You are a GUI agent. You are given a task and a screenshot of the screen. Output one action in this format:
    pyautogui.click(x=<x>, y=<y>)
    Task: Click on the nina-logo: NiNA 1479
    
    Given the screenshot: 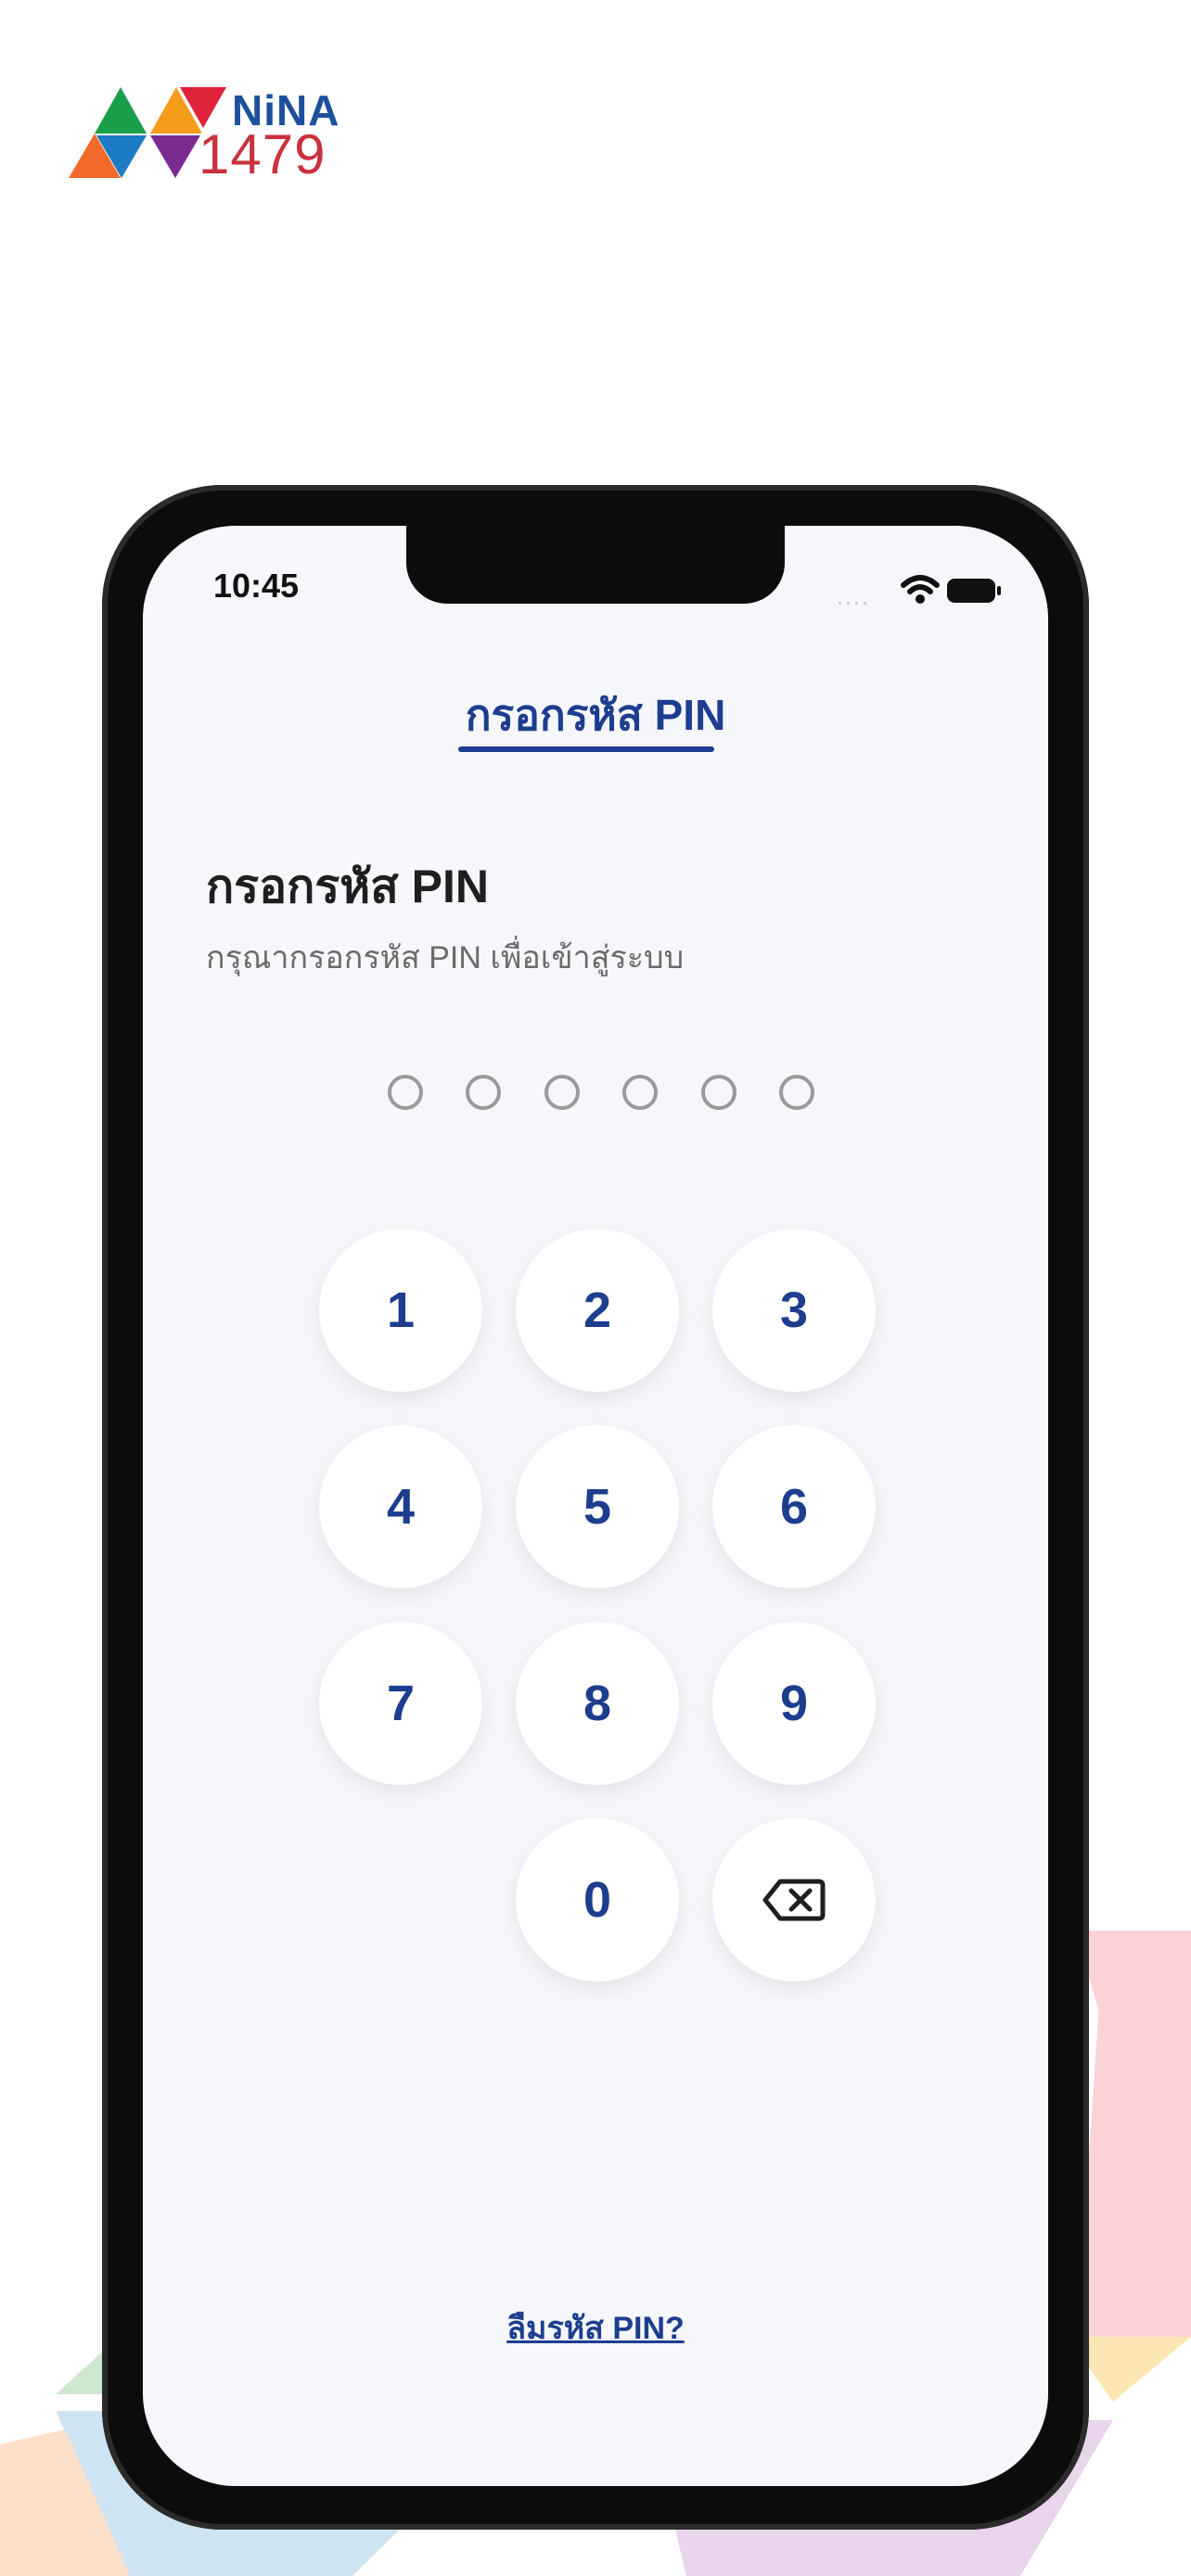 What is the action you would take?
    pyautogui.click(x=217, y=136)
    